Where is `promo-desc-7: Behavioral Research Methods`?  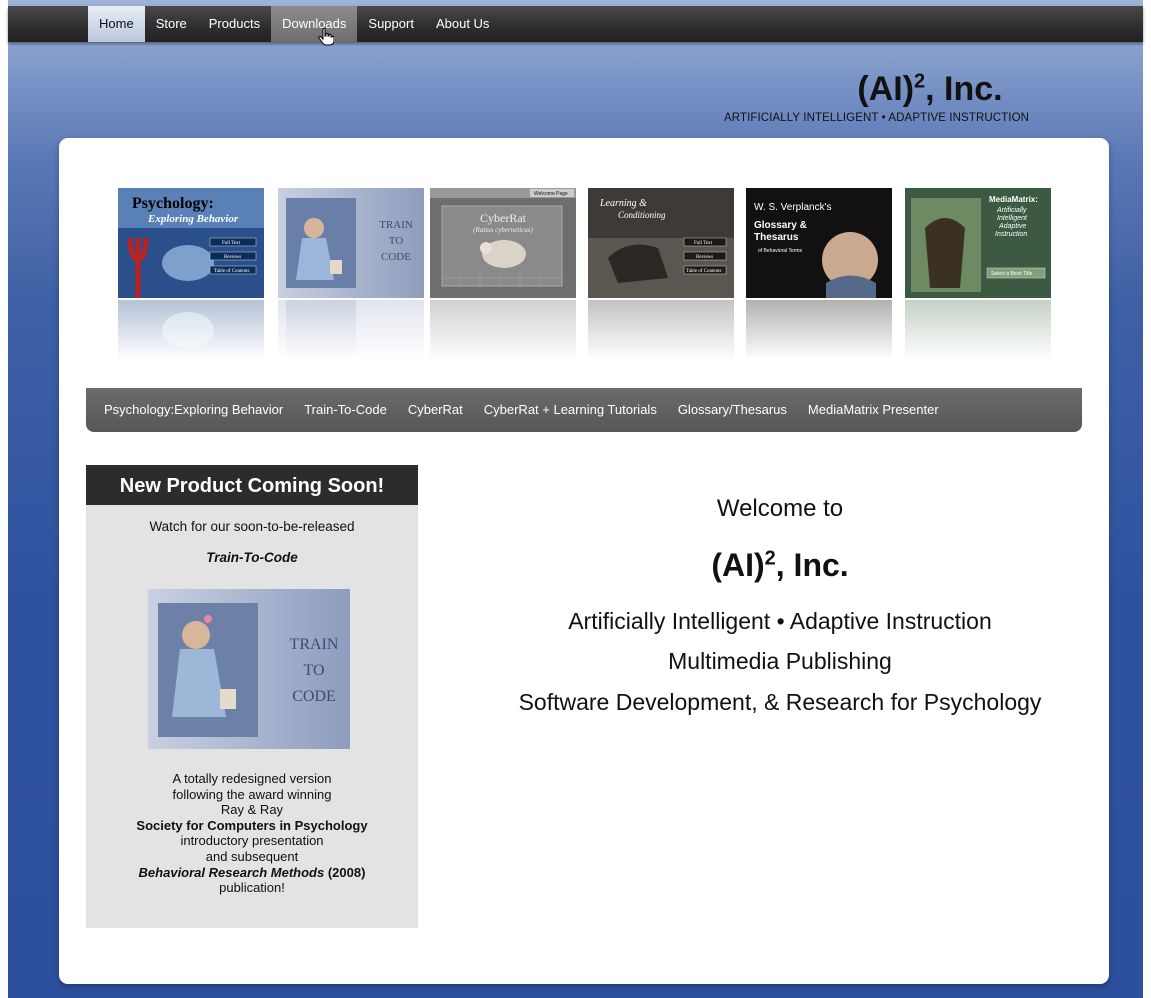
promo-desc-7: Behavioral Research Methods is located at coordinates (231, 872).